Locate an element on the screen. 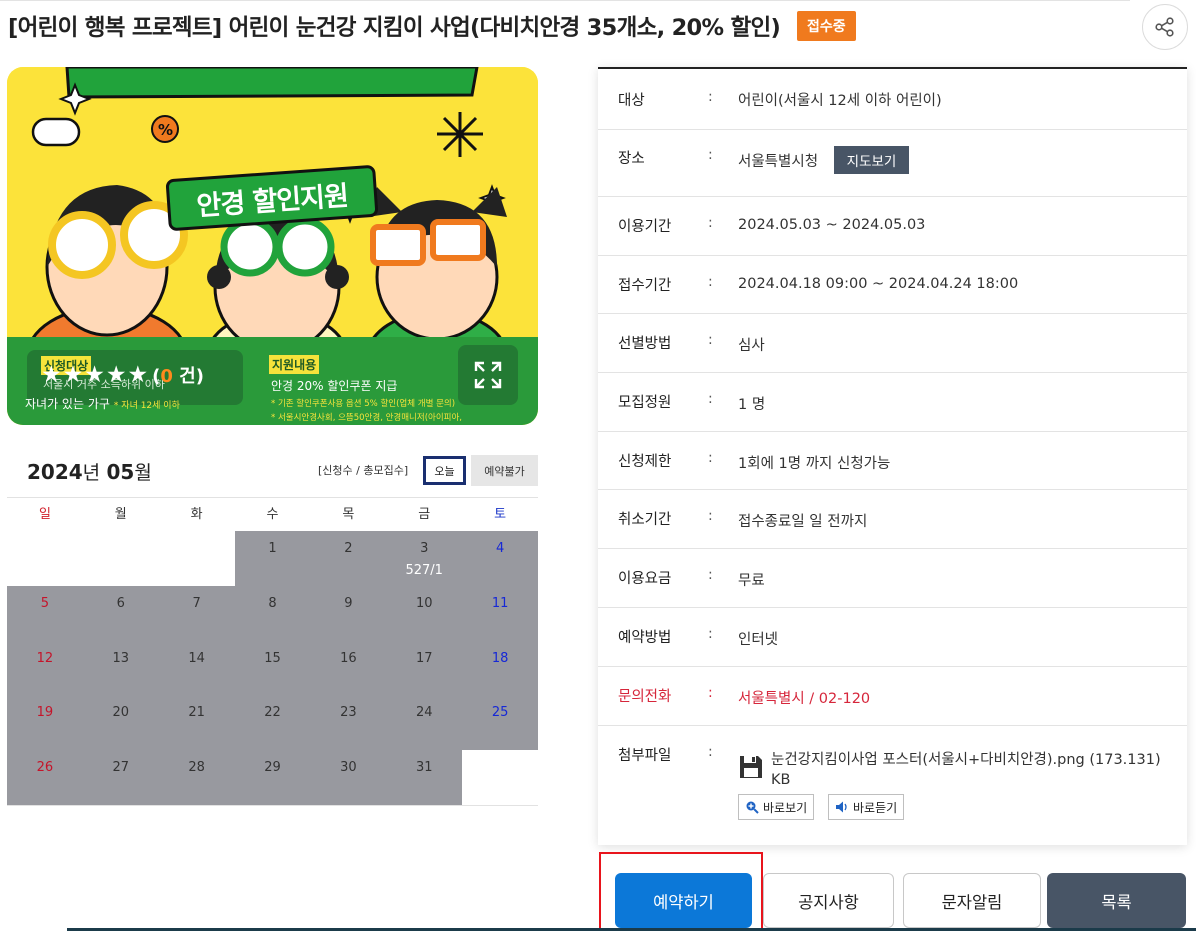  calendar-day-cell: 29 is located at coordinates (272, 777).